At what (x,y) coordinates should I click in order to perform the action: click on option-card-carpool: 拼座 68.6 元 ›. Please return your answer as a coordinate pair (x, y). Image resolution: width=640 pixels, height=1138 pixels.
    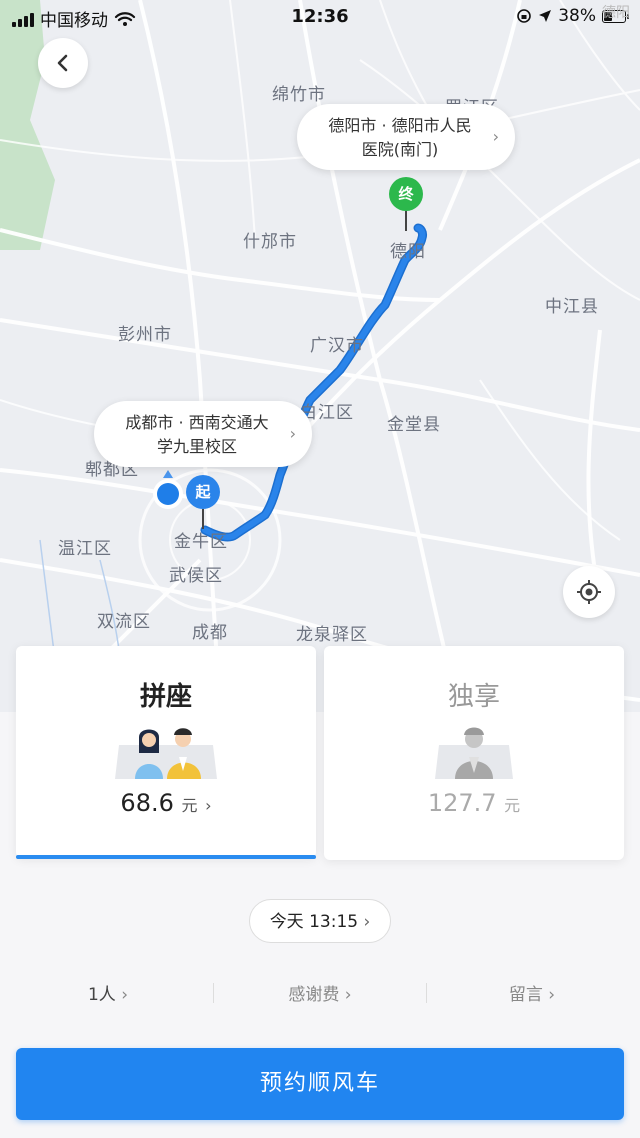
    Looking at the image, I should click on (166, 752).